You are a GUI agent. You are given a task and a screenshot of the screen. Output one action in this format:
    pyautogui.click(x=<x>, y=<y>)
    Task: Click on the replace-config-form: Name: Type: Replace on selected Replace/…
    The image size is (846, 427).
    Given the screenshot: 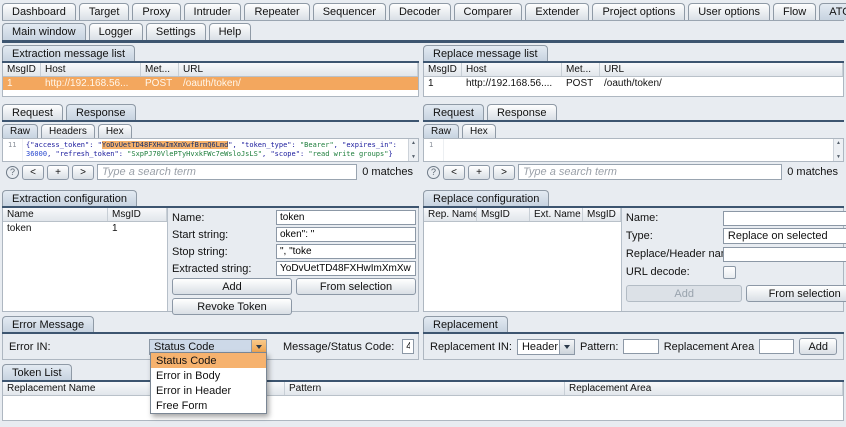 What is the action you would take?
    pyautogui.click(x=734, y=259)
    